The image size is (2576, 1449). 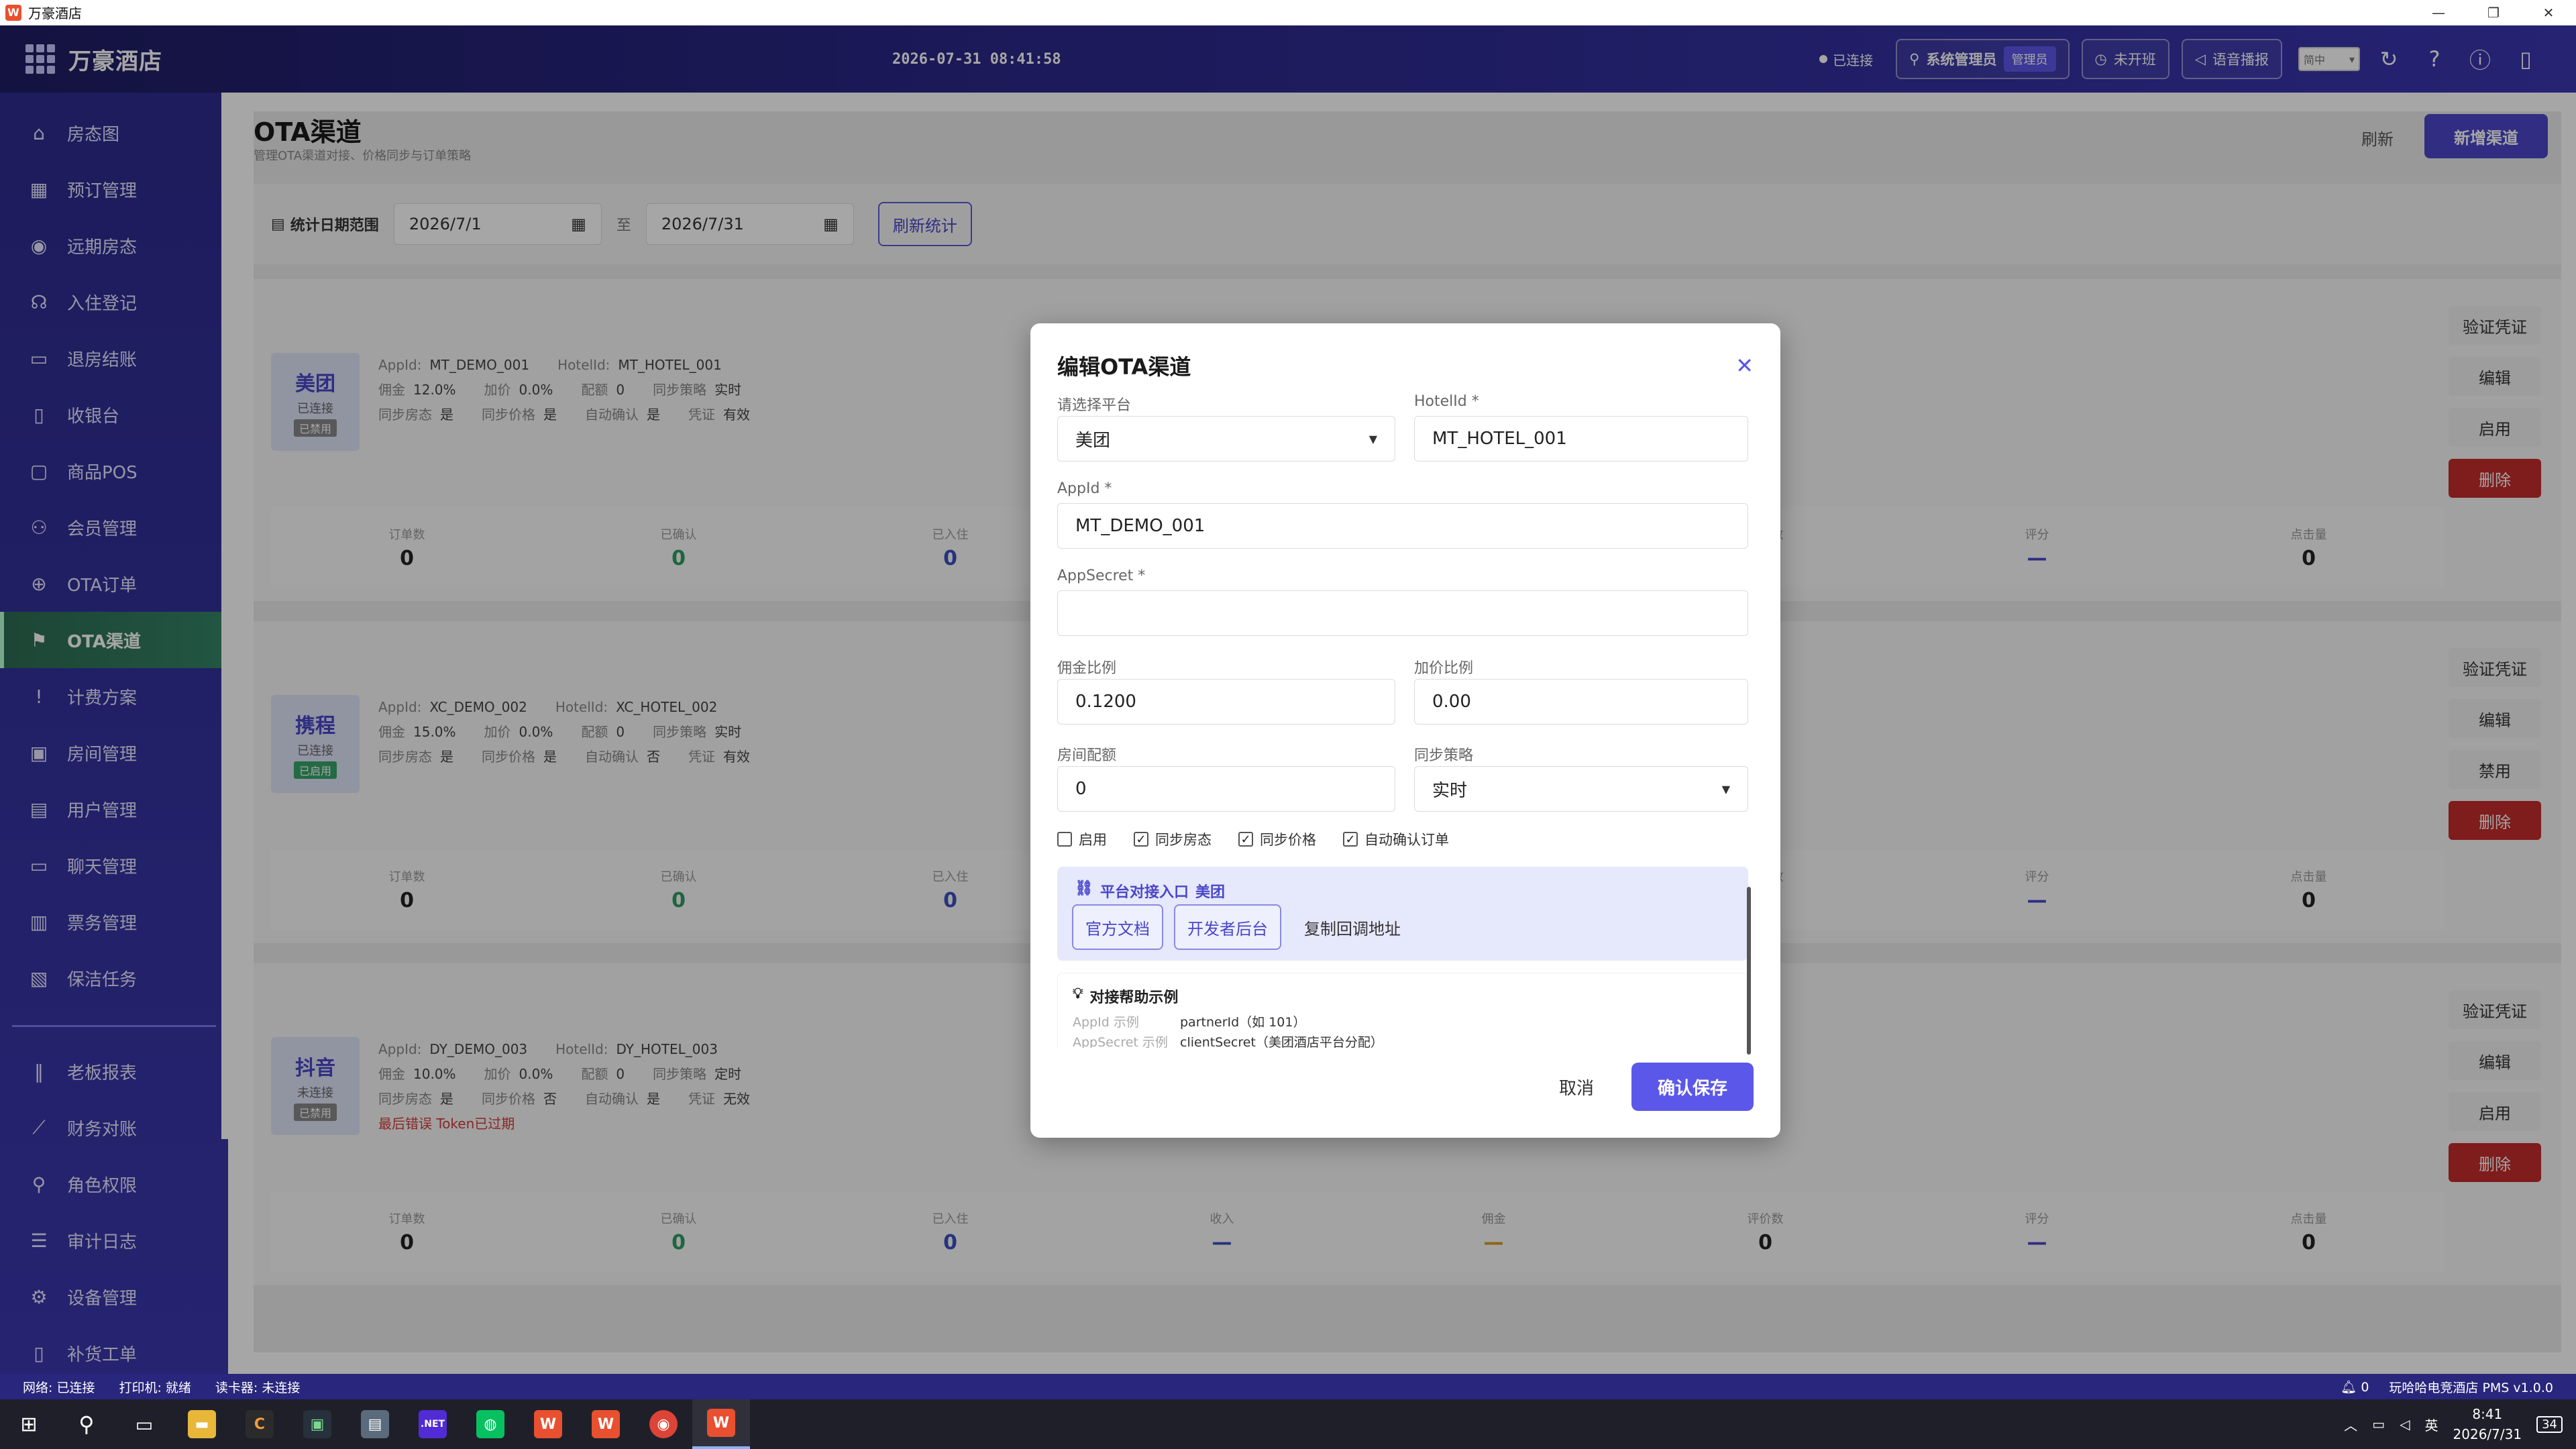 I want to click on dialog-scrollbar, so click(x=1749, y=971).